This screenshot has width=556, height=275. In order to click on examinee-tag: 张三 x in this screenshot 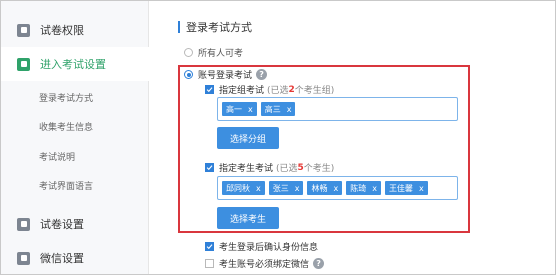, I will do `click(286, 188)`.